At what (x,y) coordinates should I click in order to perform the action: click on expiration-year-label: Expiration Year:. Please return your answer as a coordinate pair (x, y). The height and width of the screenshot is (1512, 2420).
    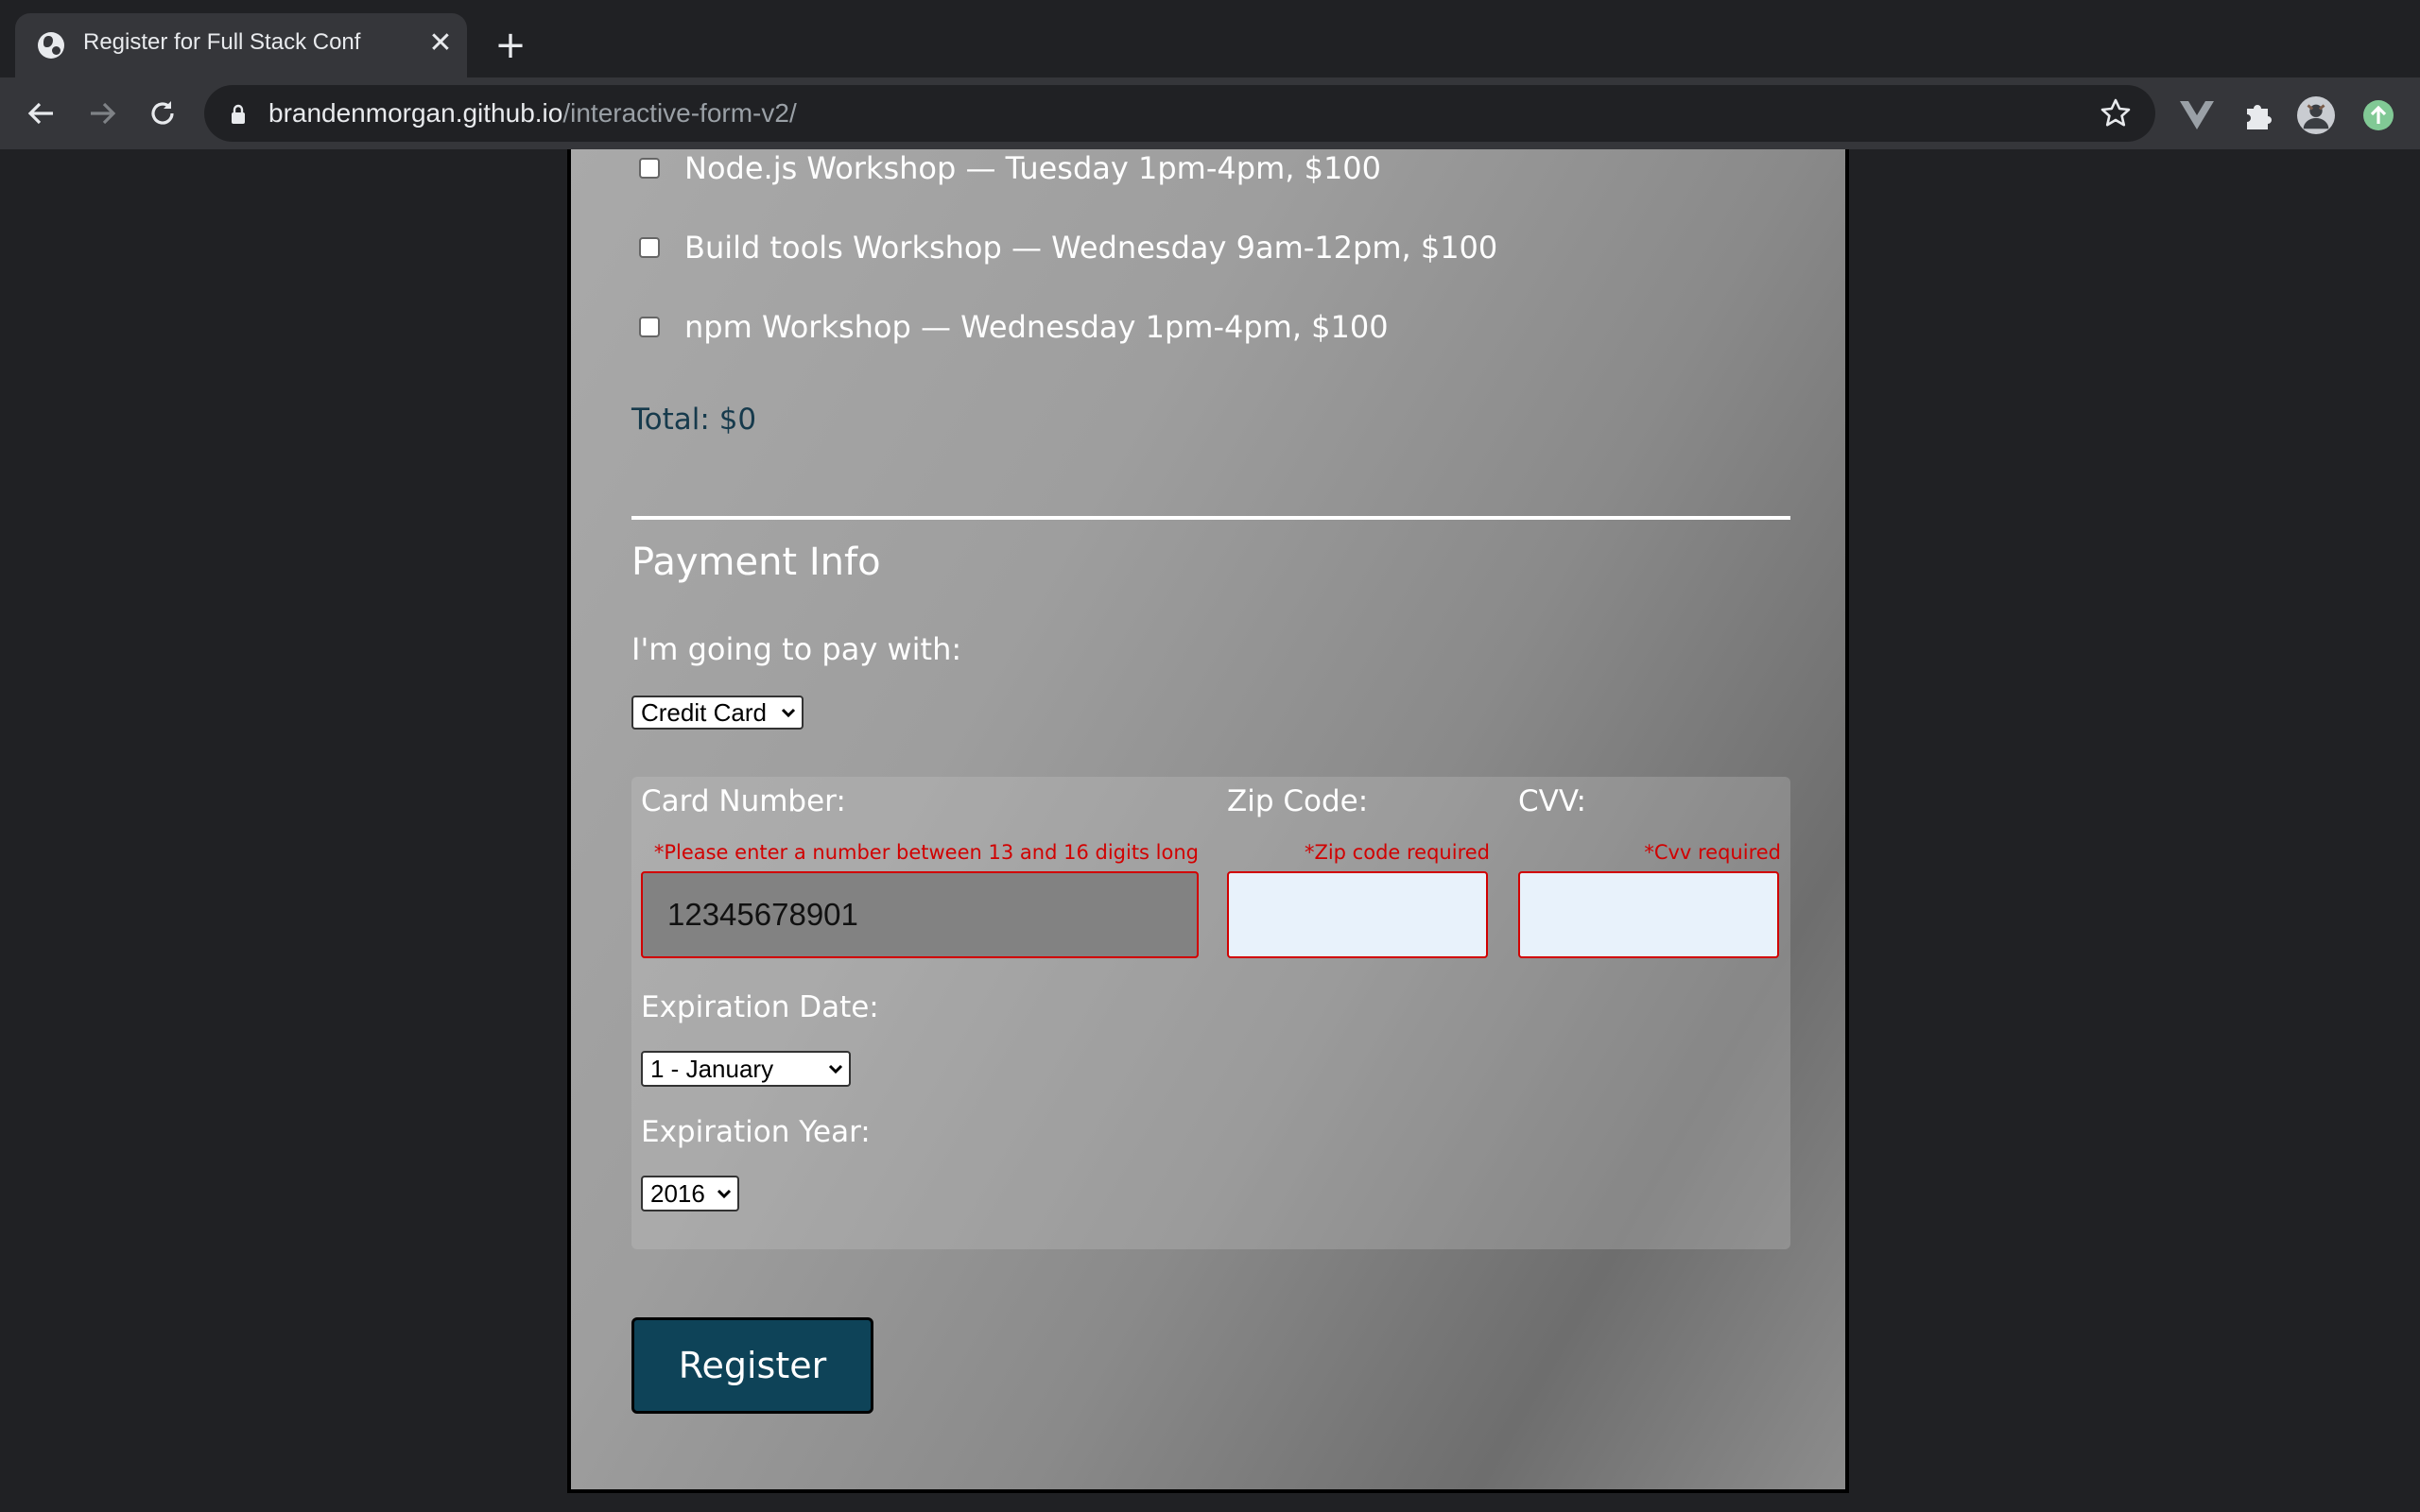
    Looking at the image, I should click on (756, 1132).